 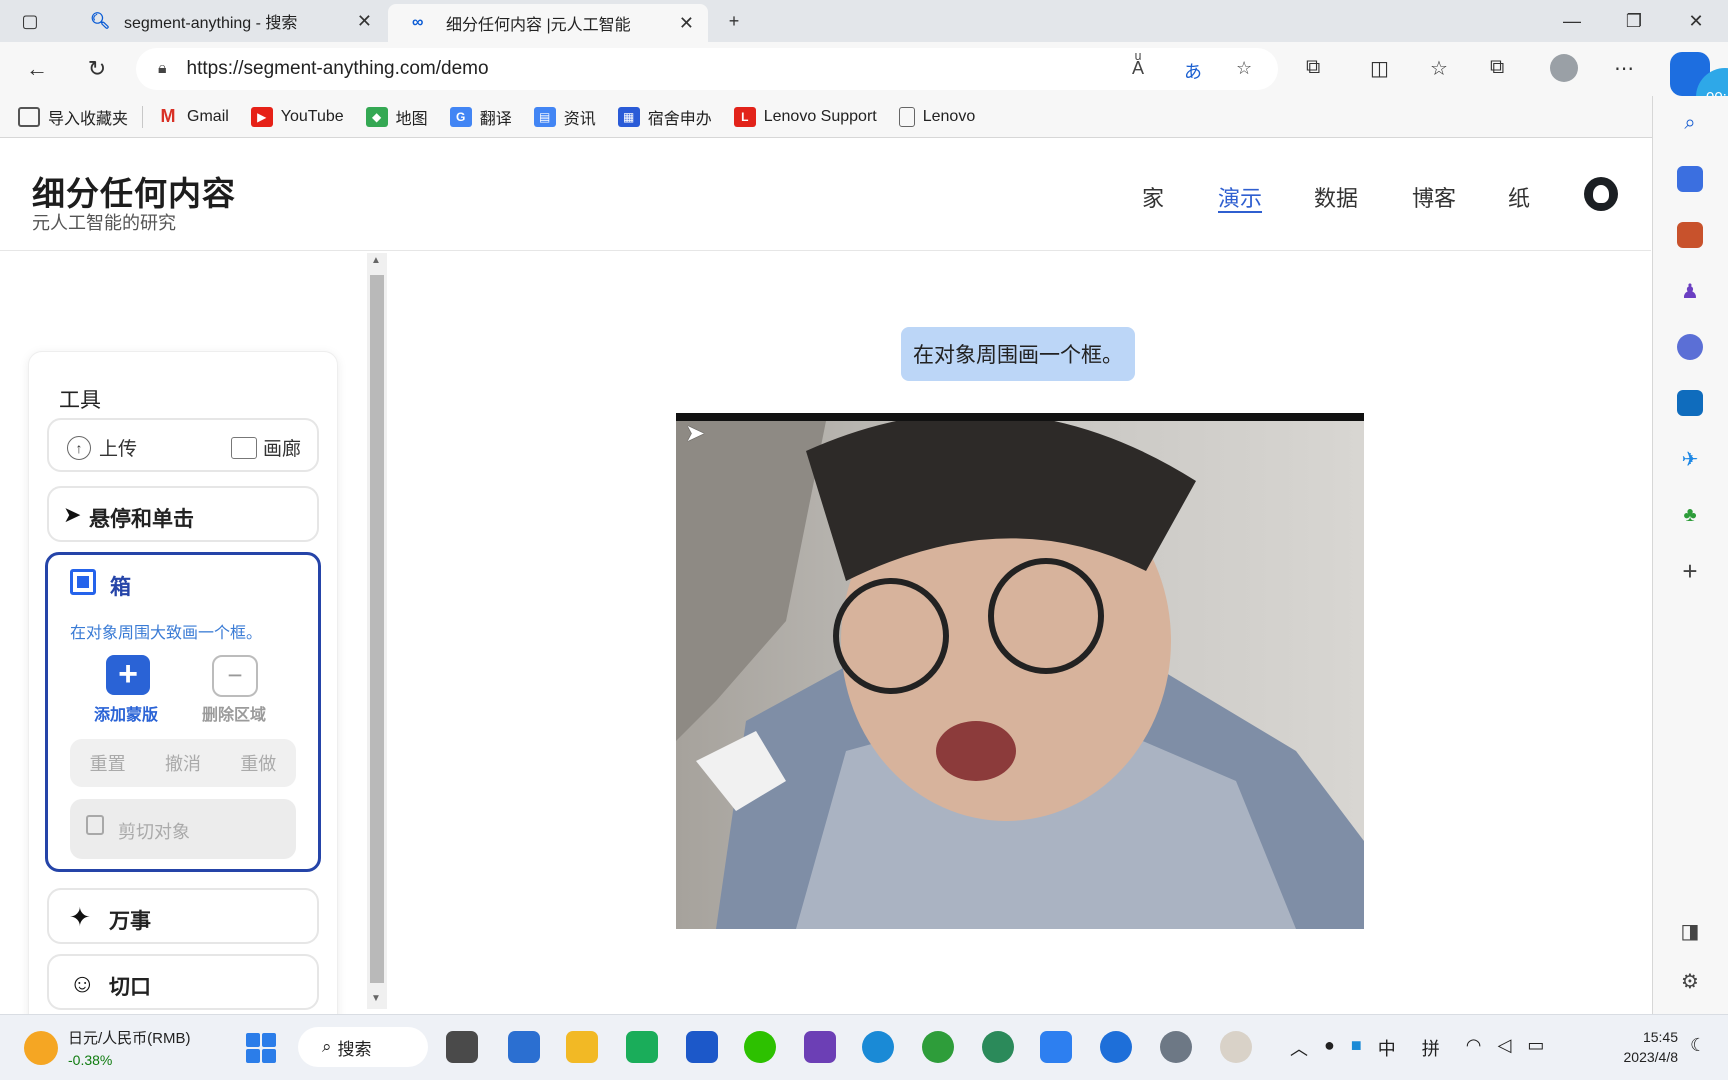 What do you see at coordinates (1240, 197) in the screenshot?
I see `nav-demo: 演示` at bounding box center [1240, 197].